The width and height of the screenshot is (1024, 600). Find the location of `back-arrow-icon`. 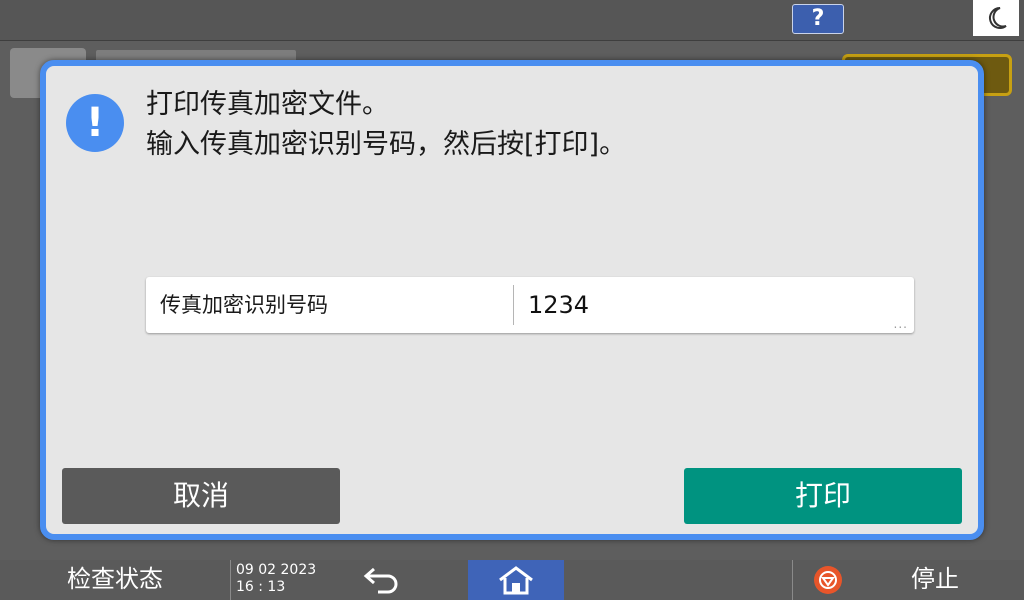

back-arrow-icon is located at coordinates (380, 580).